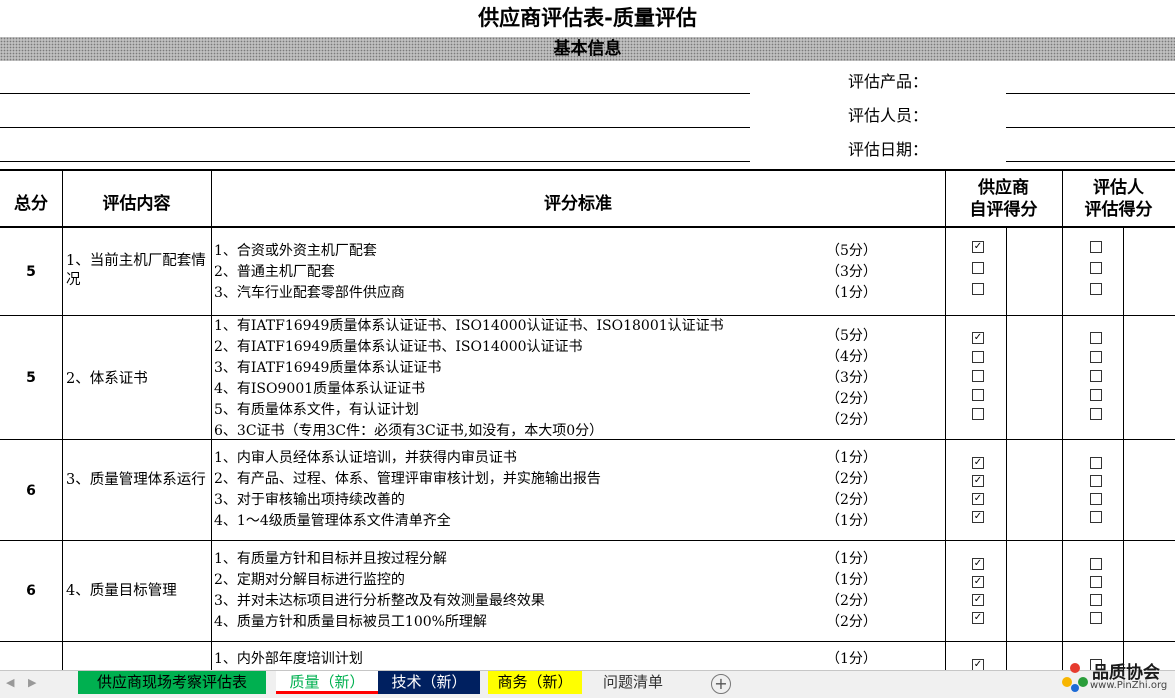  Describe the element at coordinates (332, 521) in the screenshot. I see `criteria-item: 4、1～4级质量管理体系文件清单齐全` at that location.